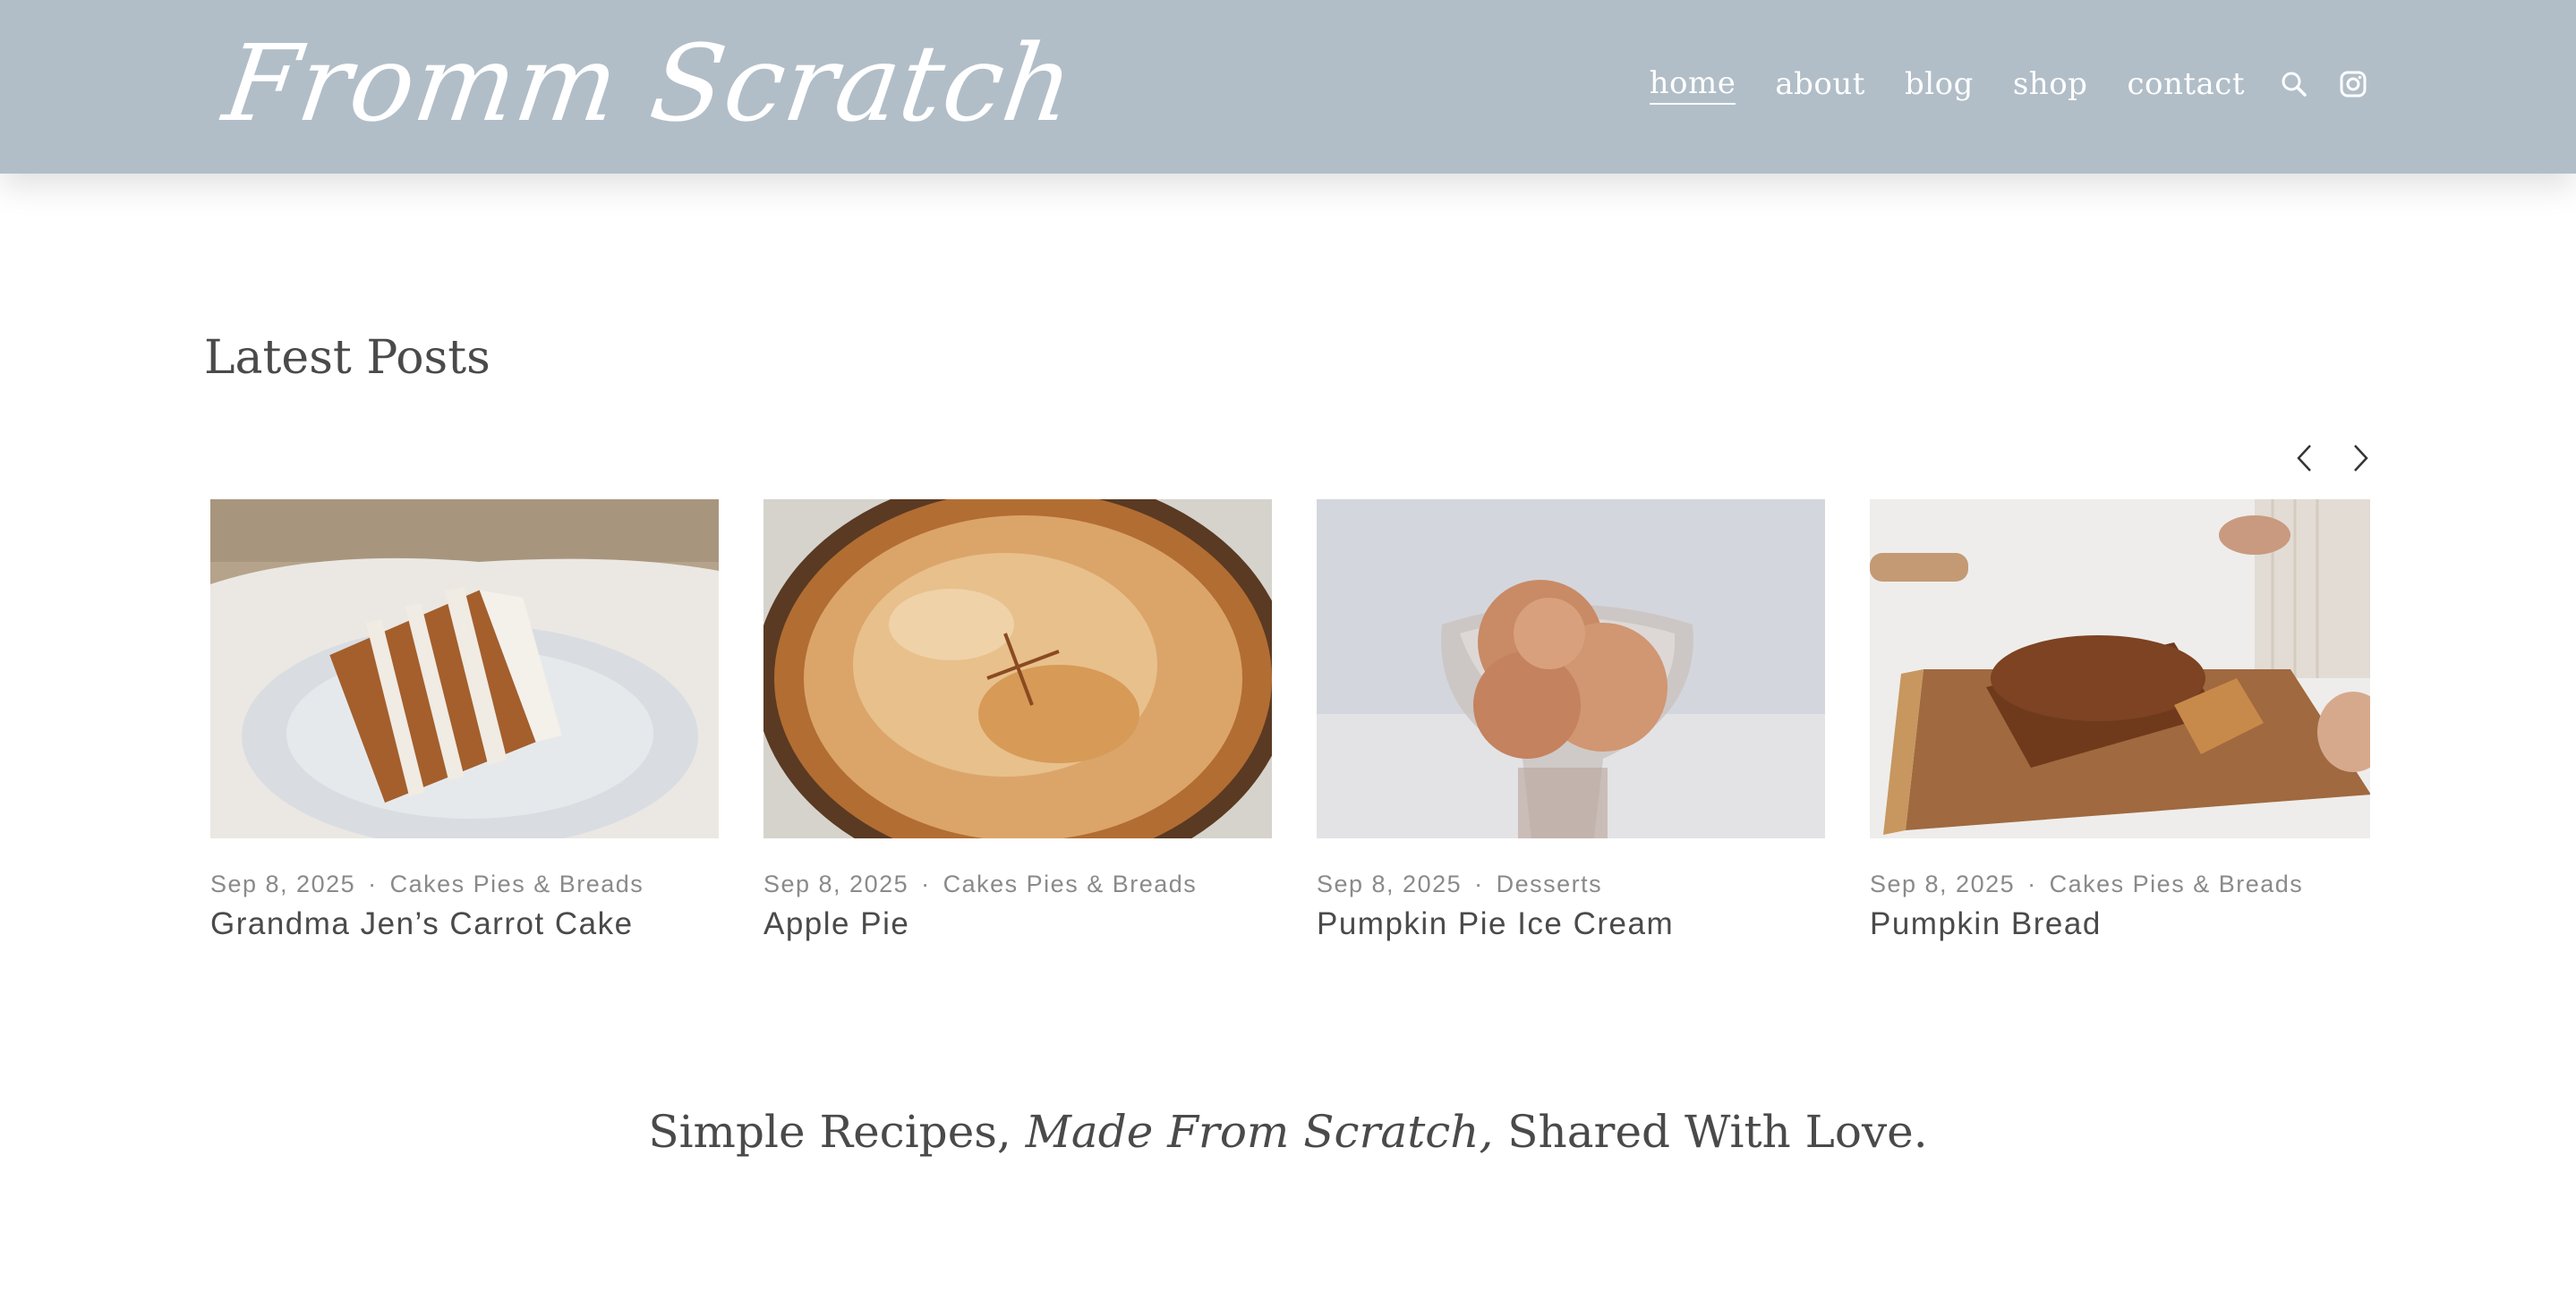 The height and width of the screenshot is (1292, 2576). I want to click on carousel-arrows, so click(2332, 458).